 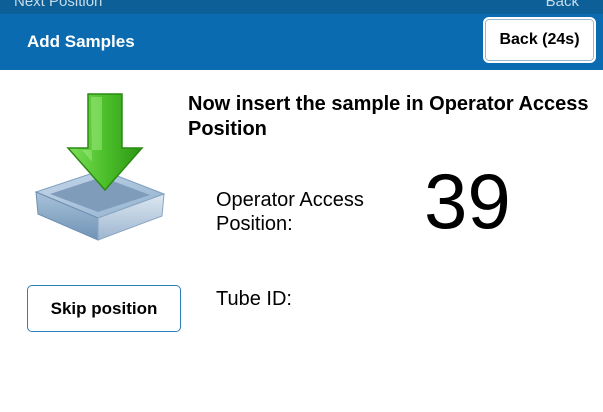 What do you see at coordinates (254, 299) in the screenshot?
I see `tube-id-label: Tube ID:` at bounding box center [254, 299].